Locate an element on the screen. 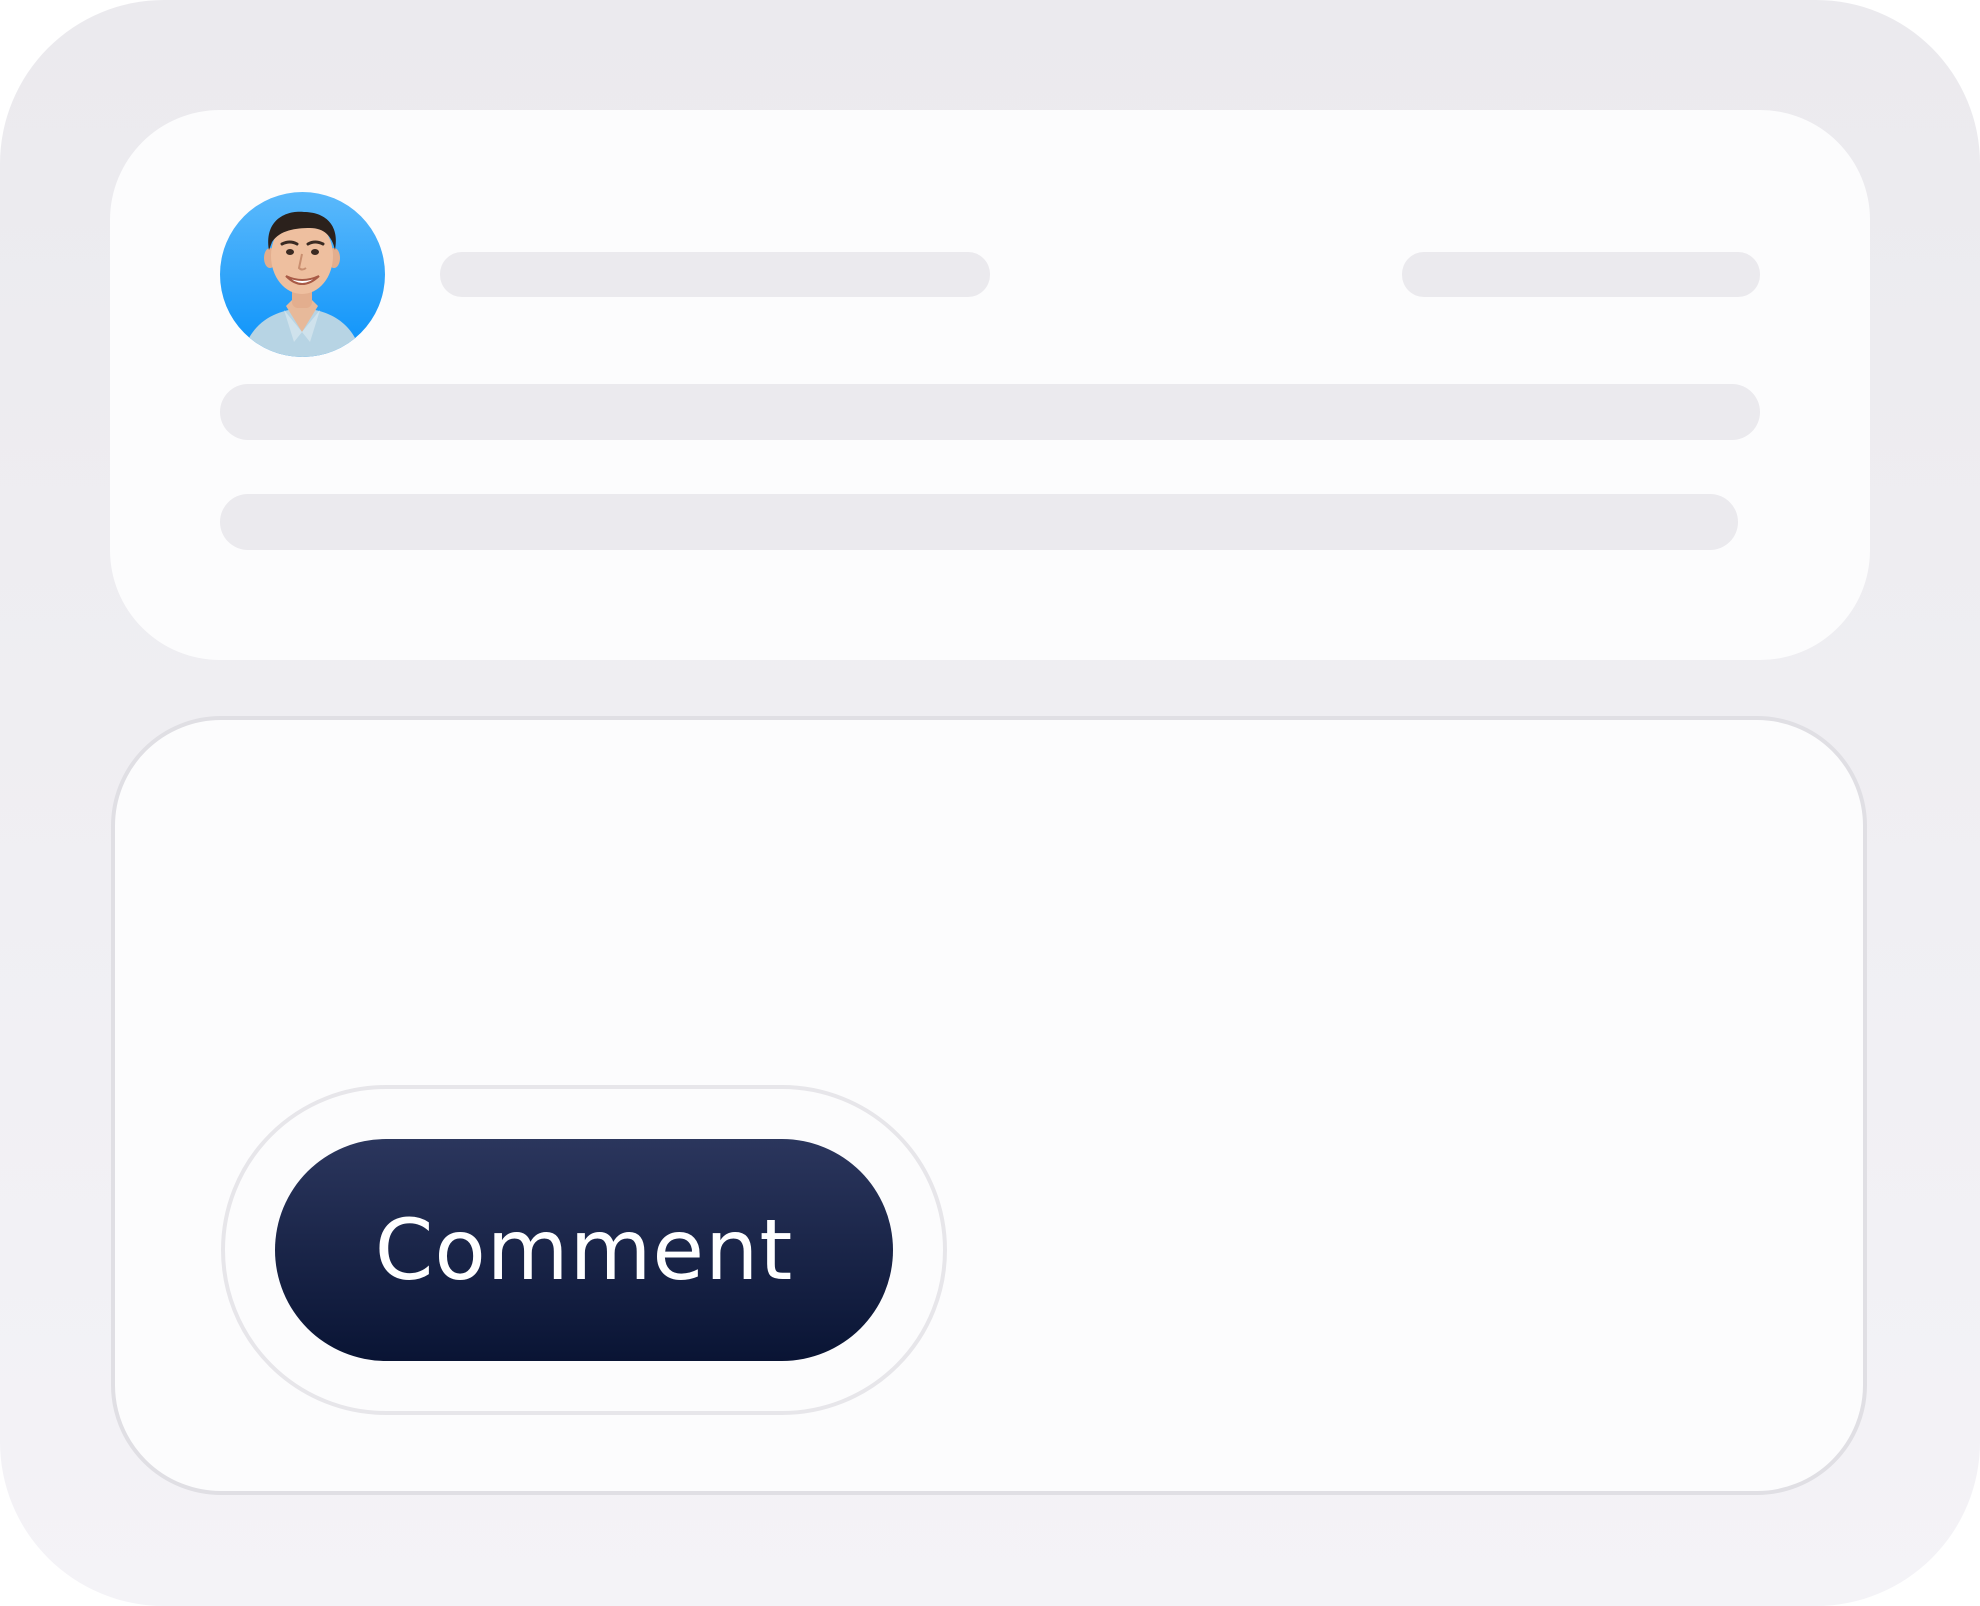 This screenshot has width=1980, height=1606. comment-button: Comment is located at coordinates (584, 1250).